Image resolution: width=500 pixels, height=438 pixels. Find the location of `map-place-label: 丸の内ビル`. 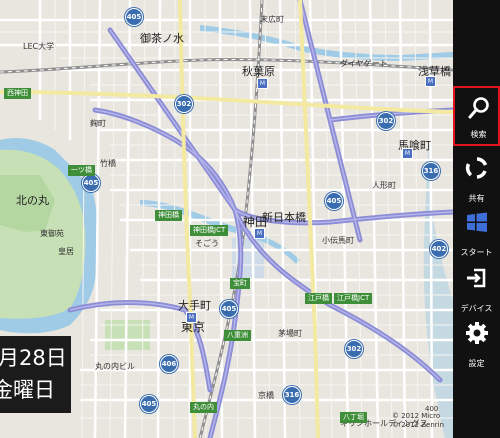

map-place-label: 丸の内ビル is located at coordinates (115, 366).